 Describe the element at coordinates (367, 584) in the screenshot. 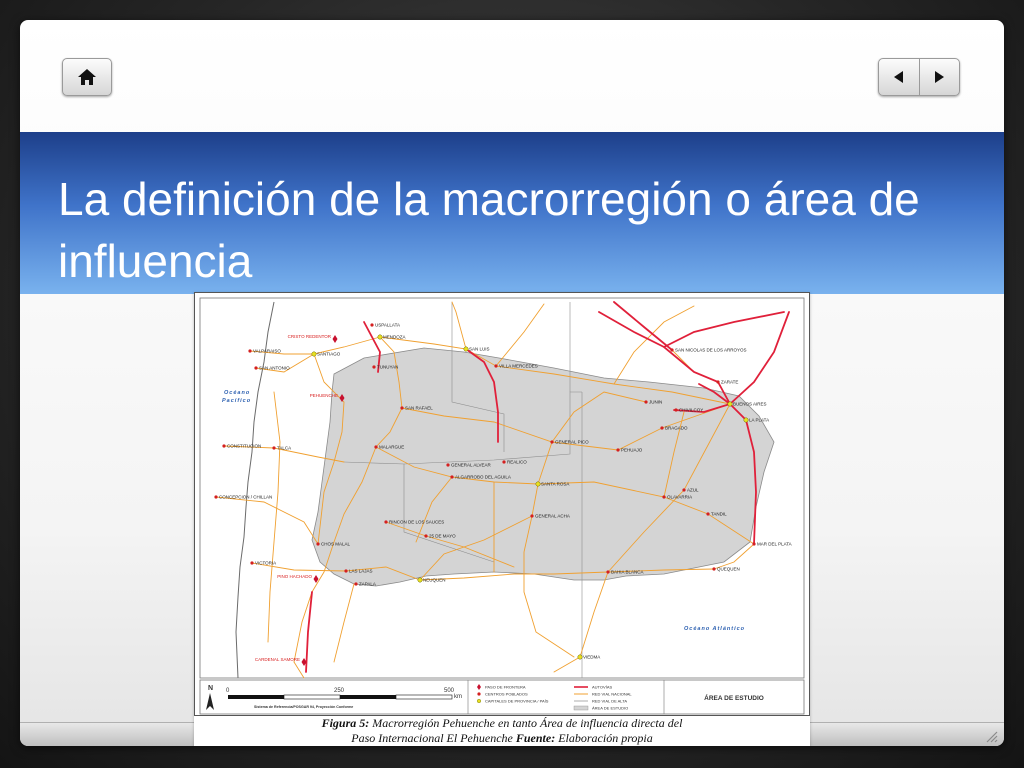

I see `place-label: ZAPALA` at that location.